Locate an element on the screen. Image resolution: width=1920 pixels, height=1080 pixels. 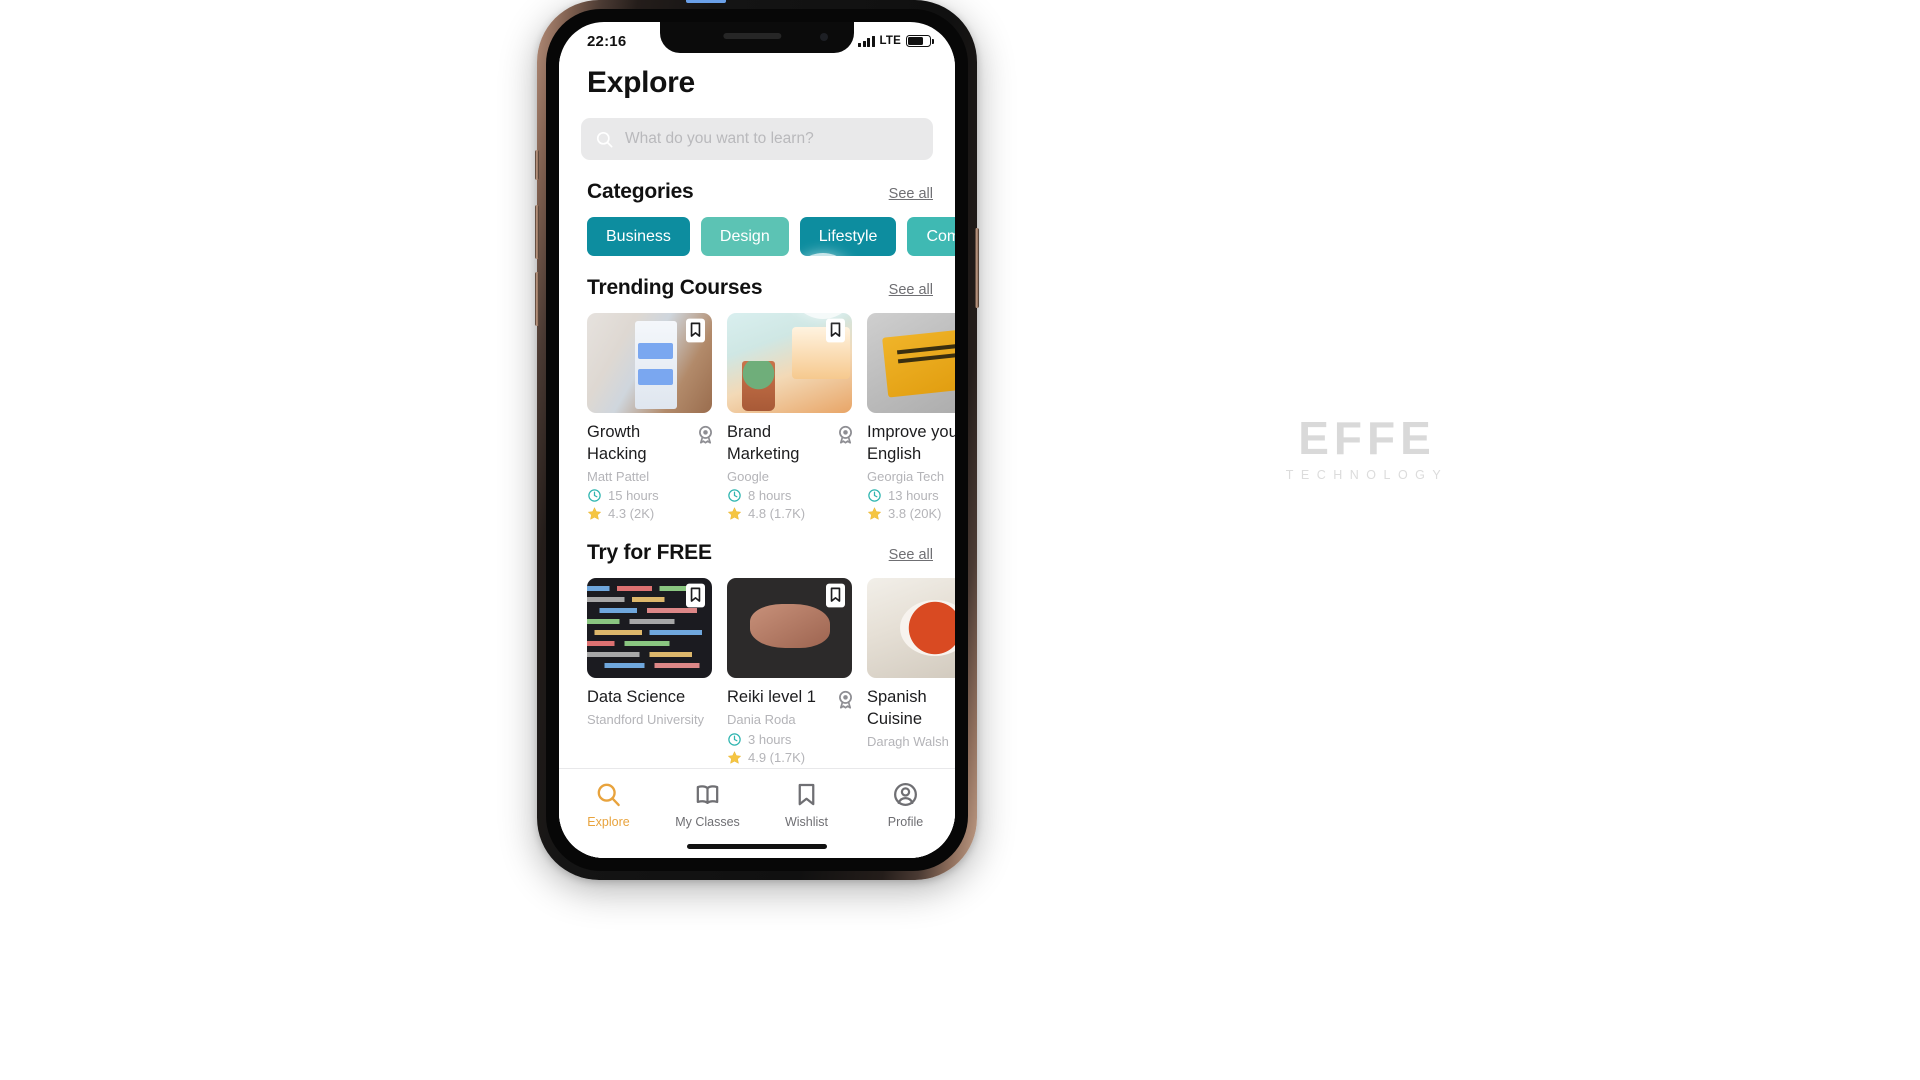
tab-label: Explore is located at coordinates (608, 822).